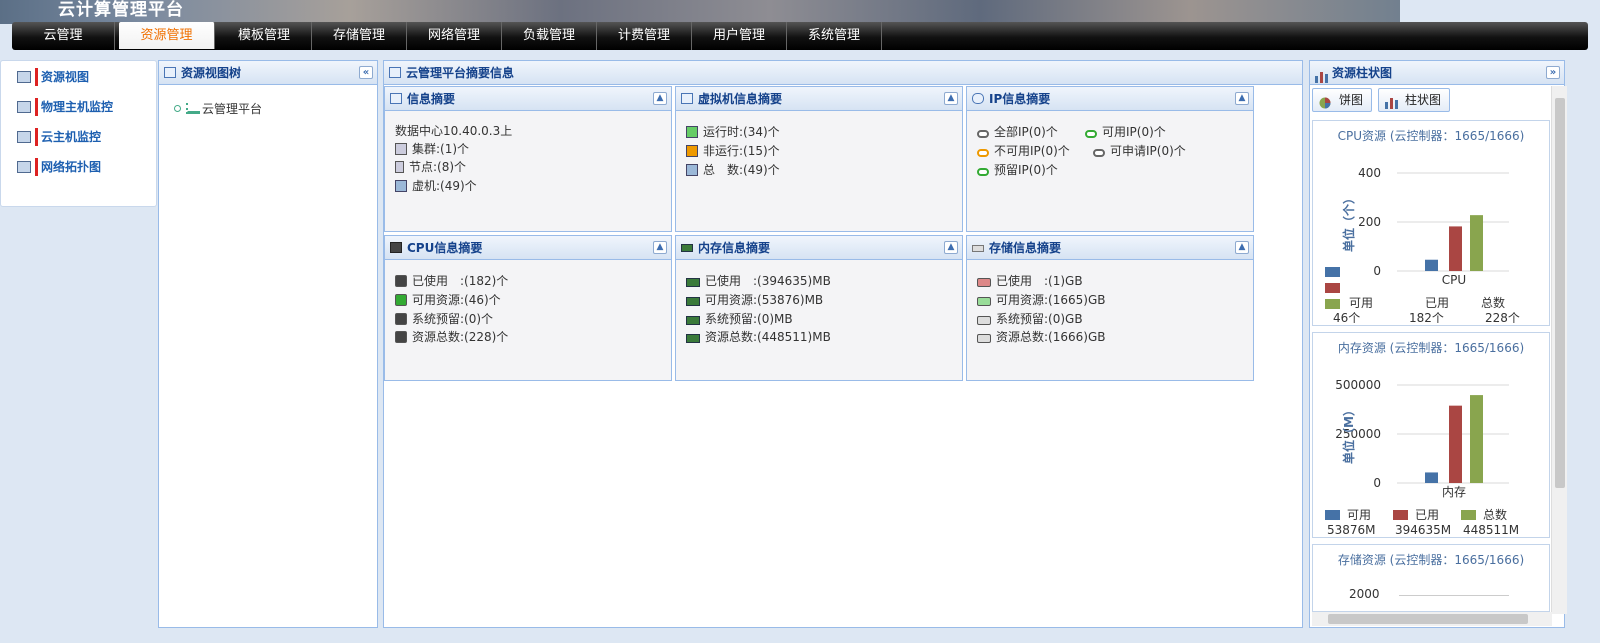 This screenshot has width=1600, height=643. Describe the element at coordinates (1346, 318) in the screenshot. I see `legend-value: 46个` at that location.